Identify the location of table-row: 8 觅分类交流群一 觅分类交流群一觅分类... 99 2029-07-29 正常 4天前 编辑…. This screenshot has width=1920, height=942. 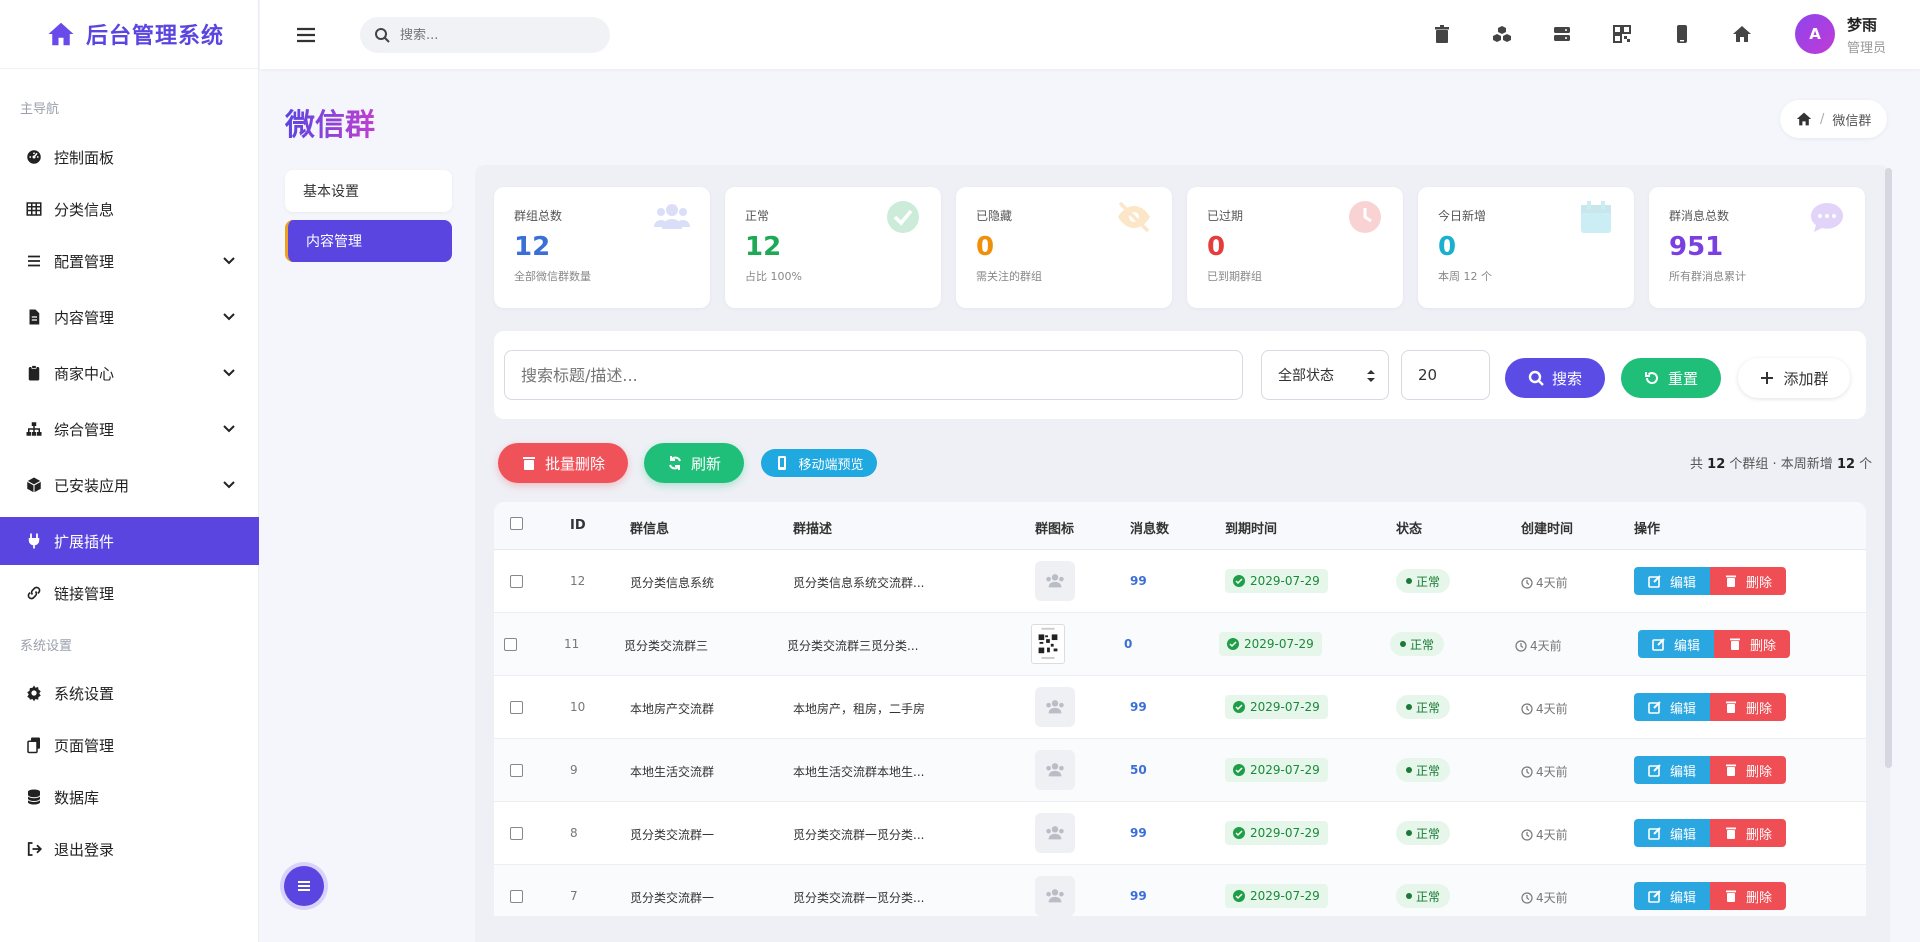
(1180, 833).